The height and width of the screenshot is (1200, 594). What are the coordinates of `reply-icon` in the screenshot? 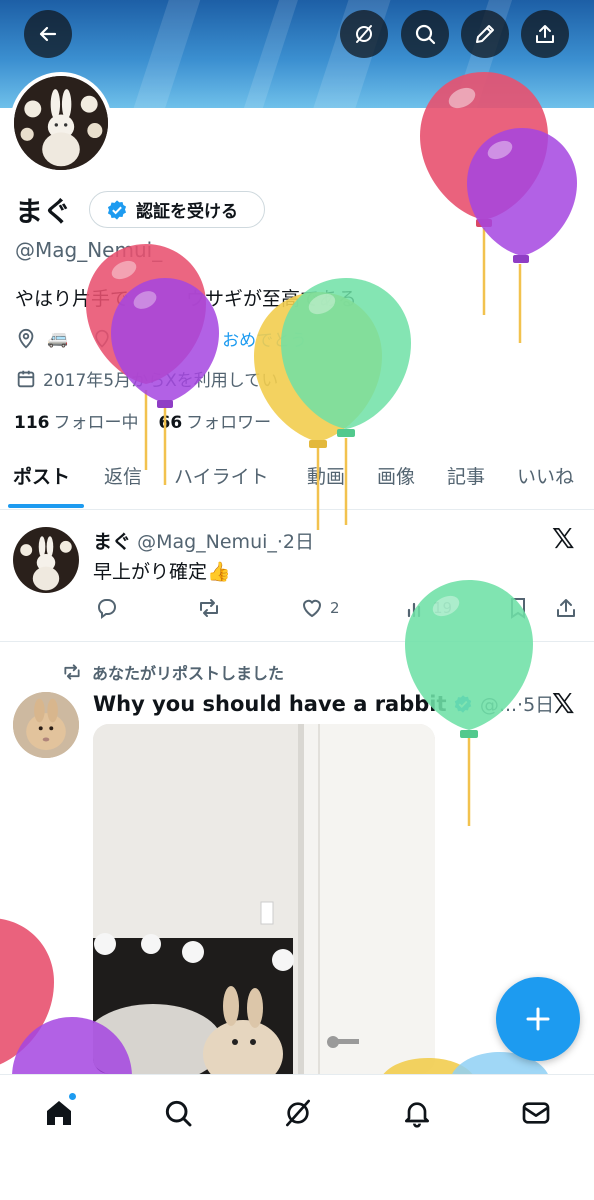 It's located at (107, 609).